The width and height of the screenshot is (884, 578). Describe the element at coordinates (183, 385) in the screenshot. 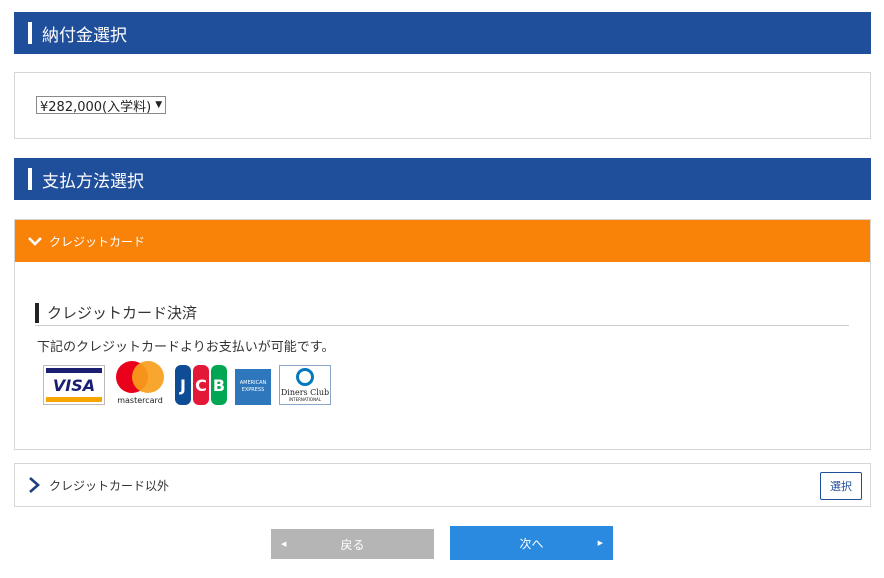

I see `jcb-letter-j: J` at that location.